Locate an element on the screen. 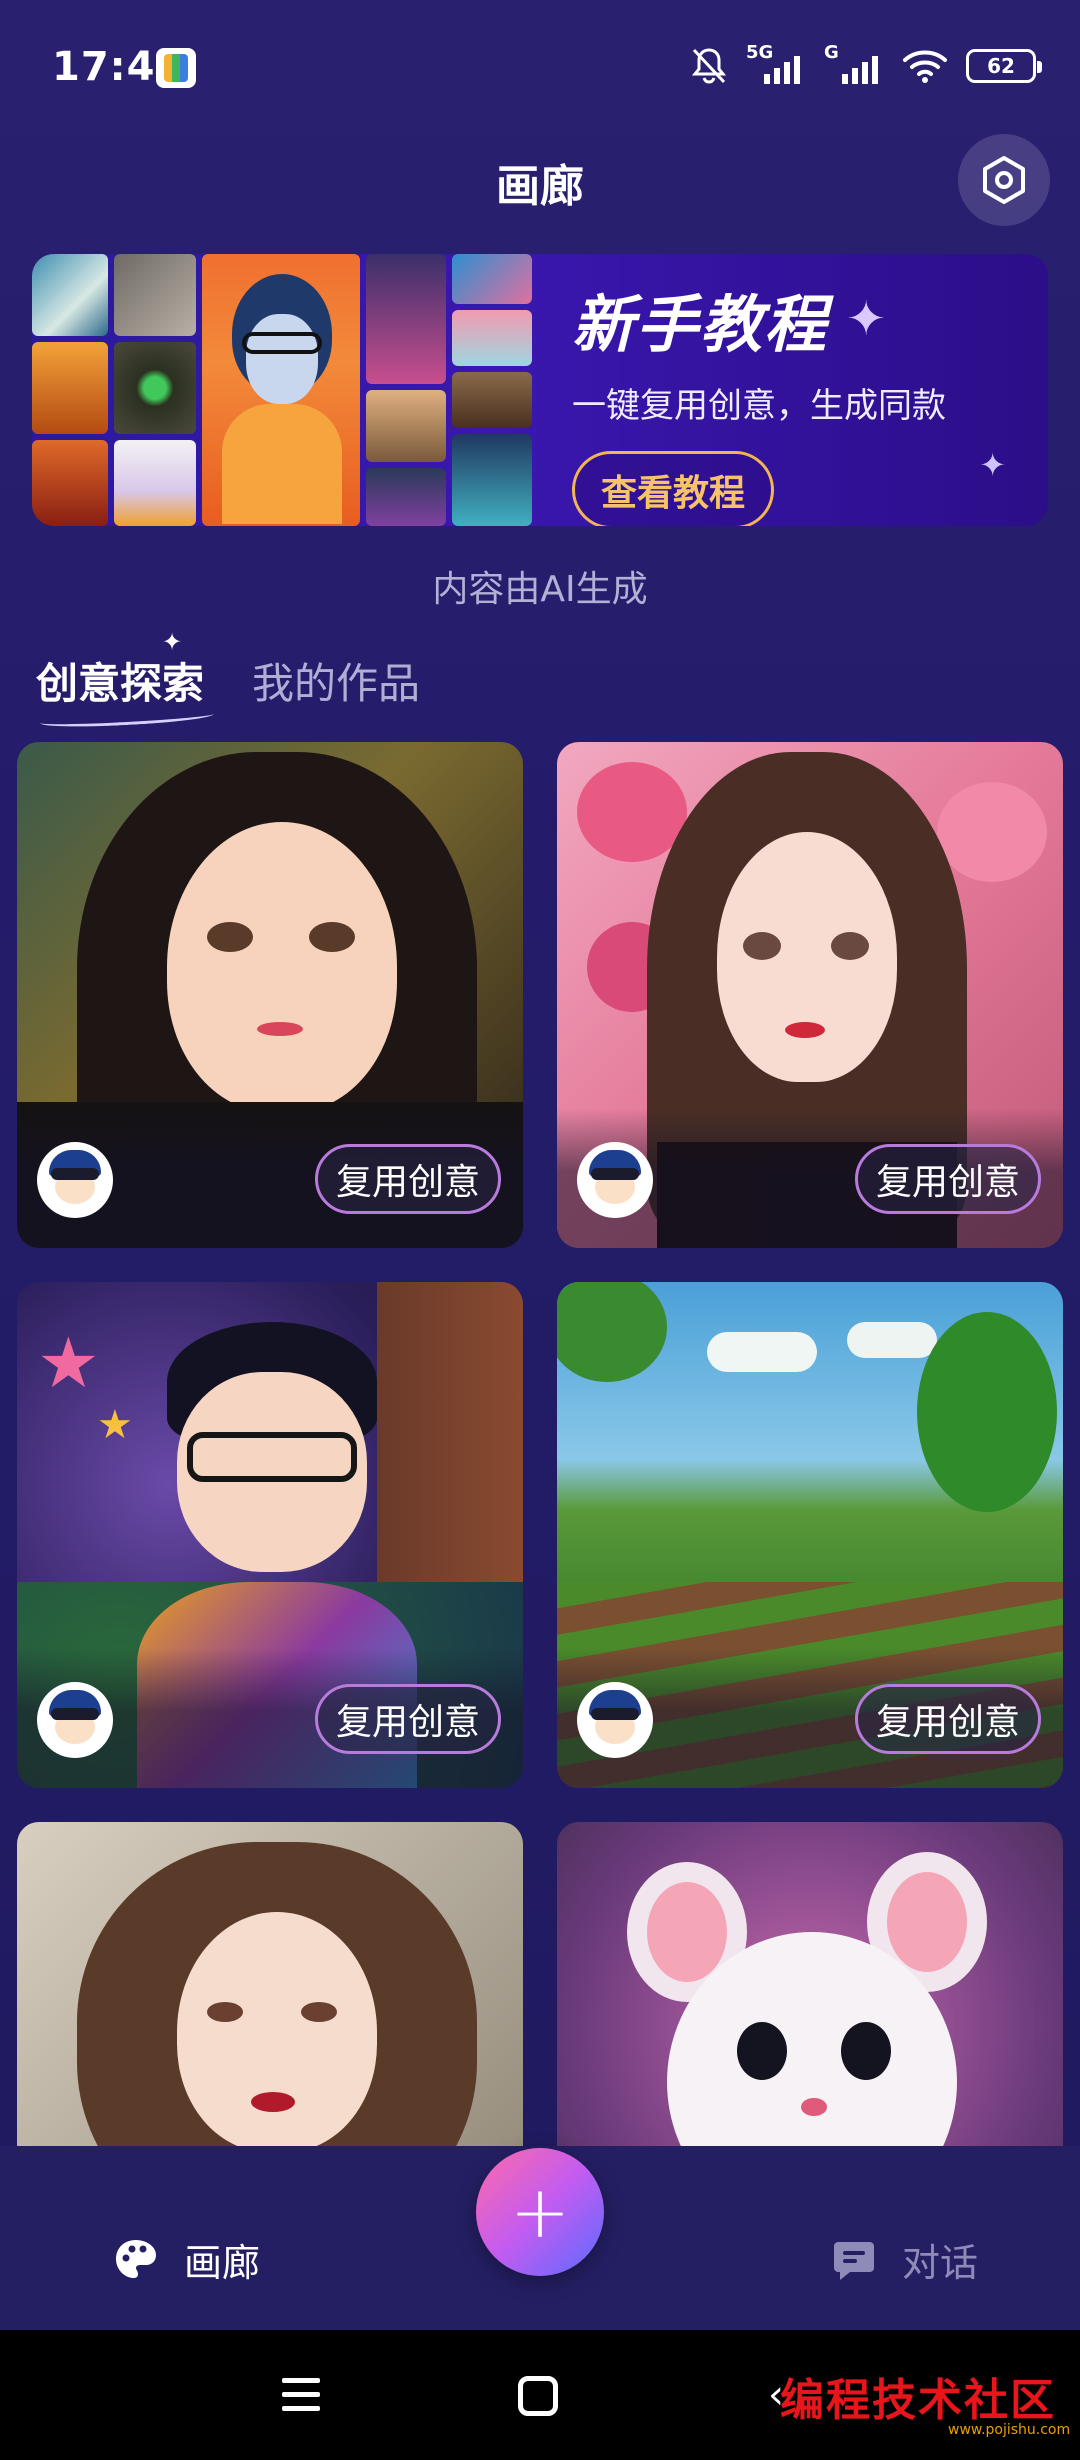 This screenshot has height=2460, width=1080. banner-collage-image is located at coordinates (282, 390).